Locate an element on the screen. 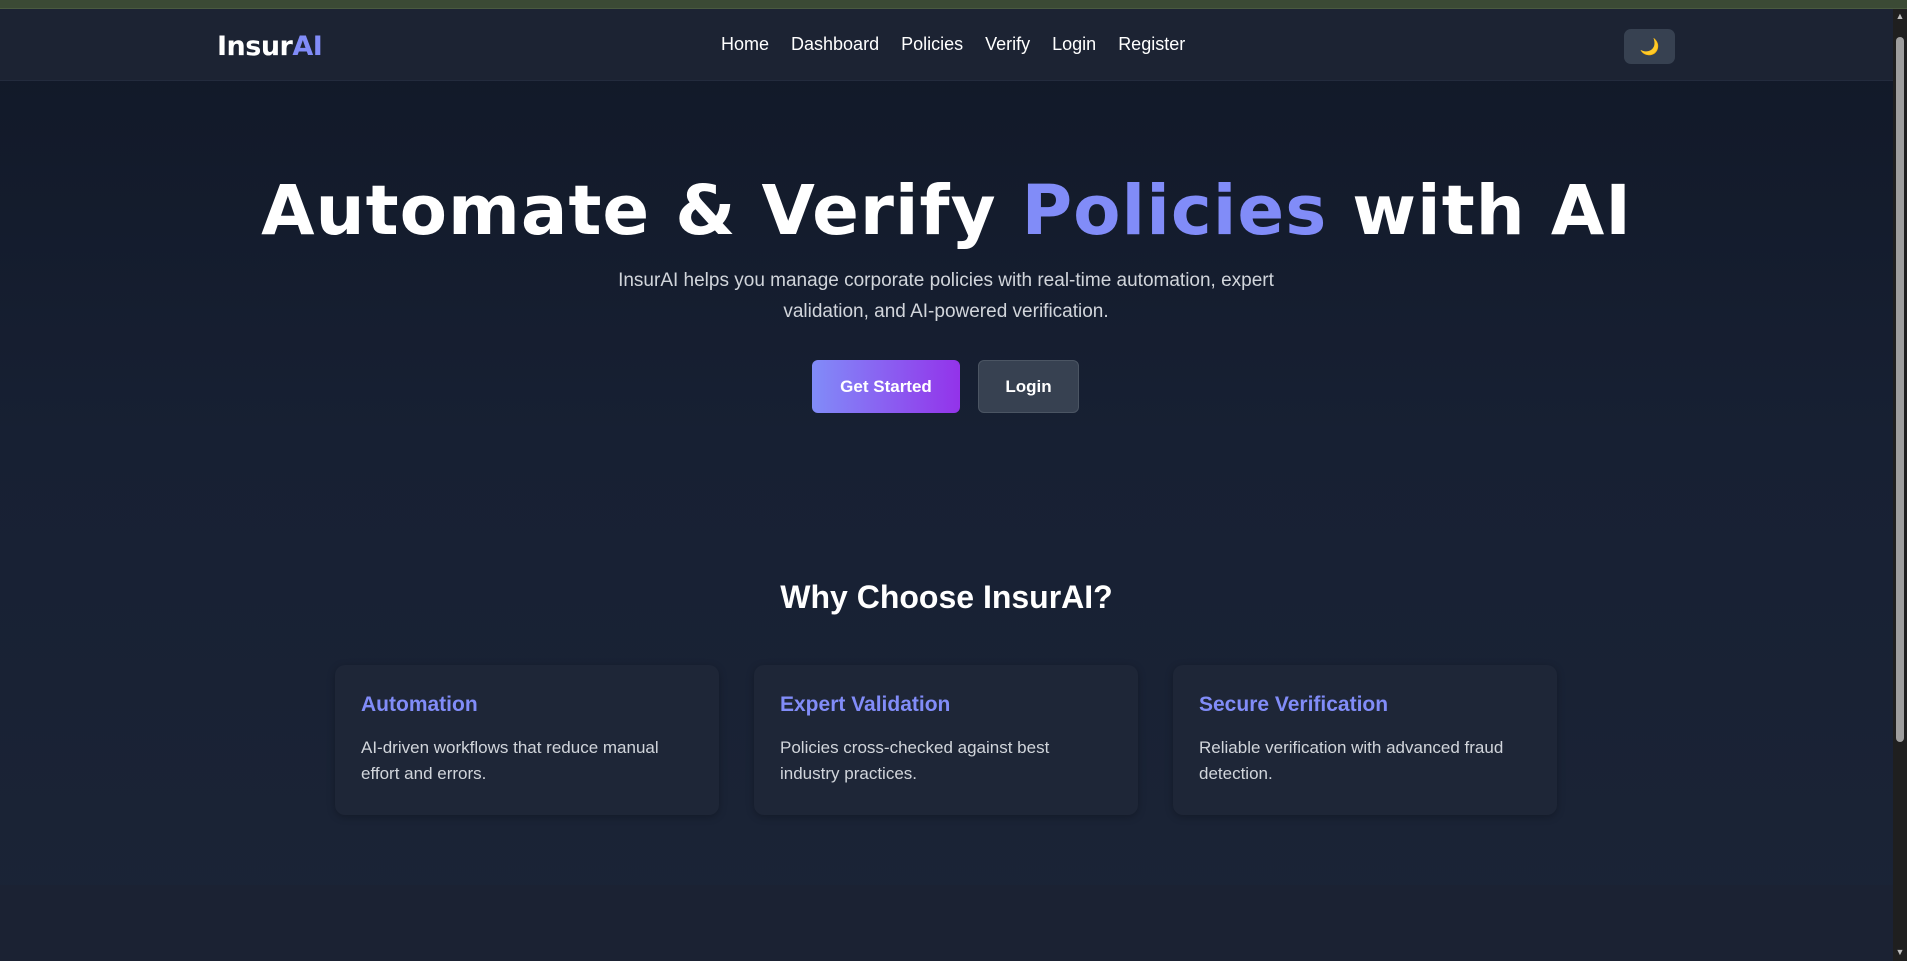 The height and width of the screenshot is (961, 1907). hero-title-pre: Automate & Verify is located at coordinates (641, 211).